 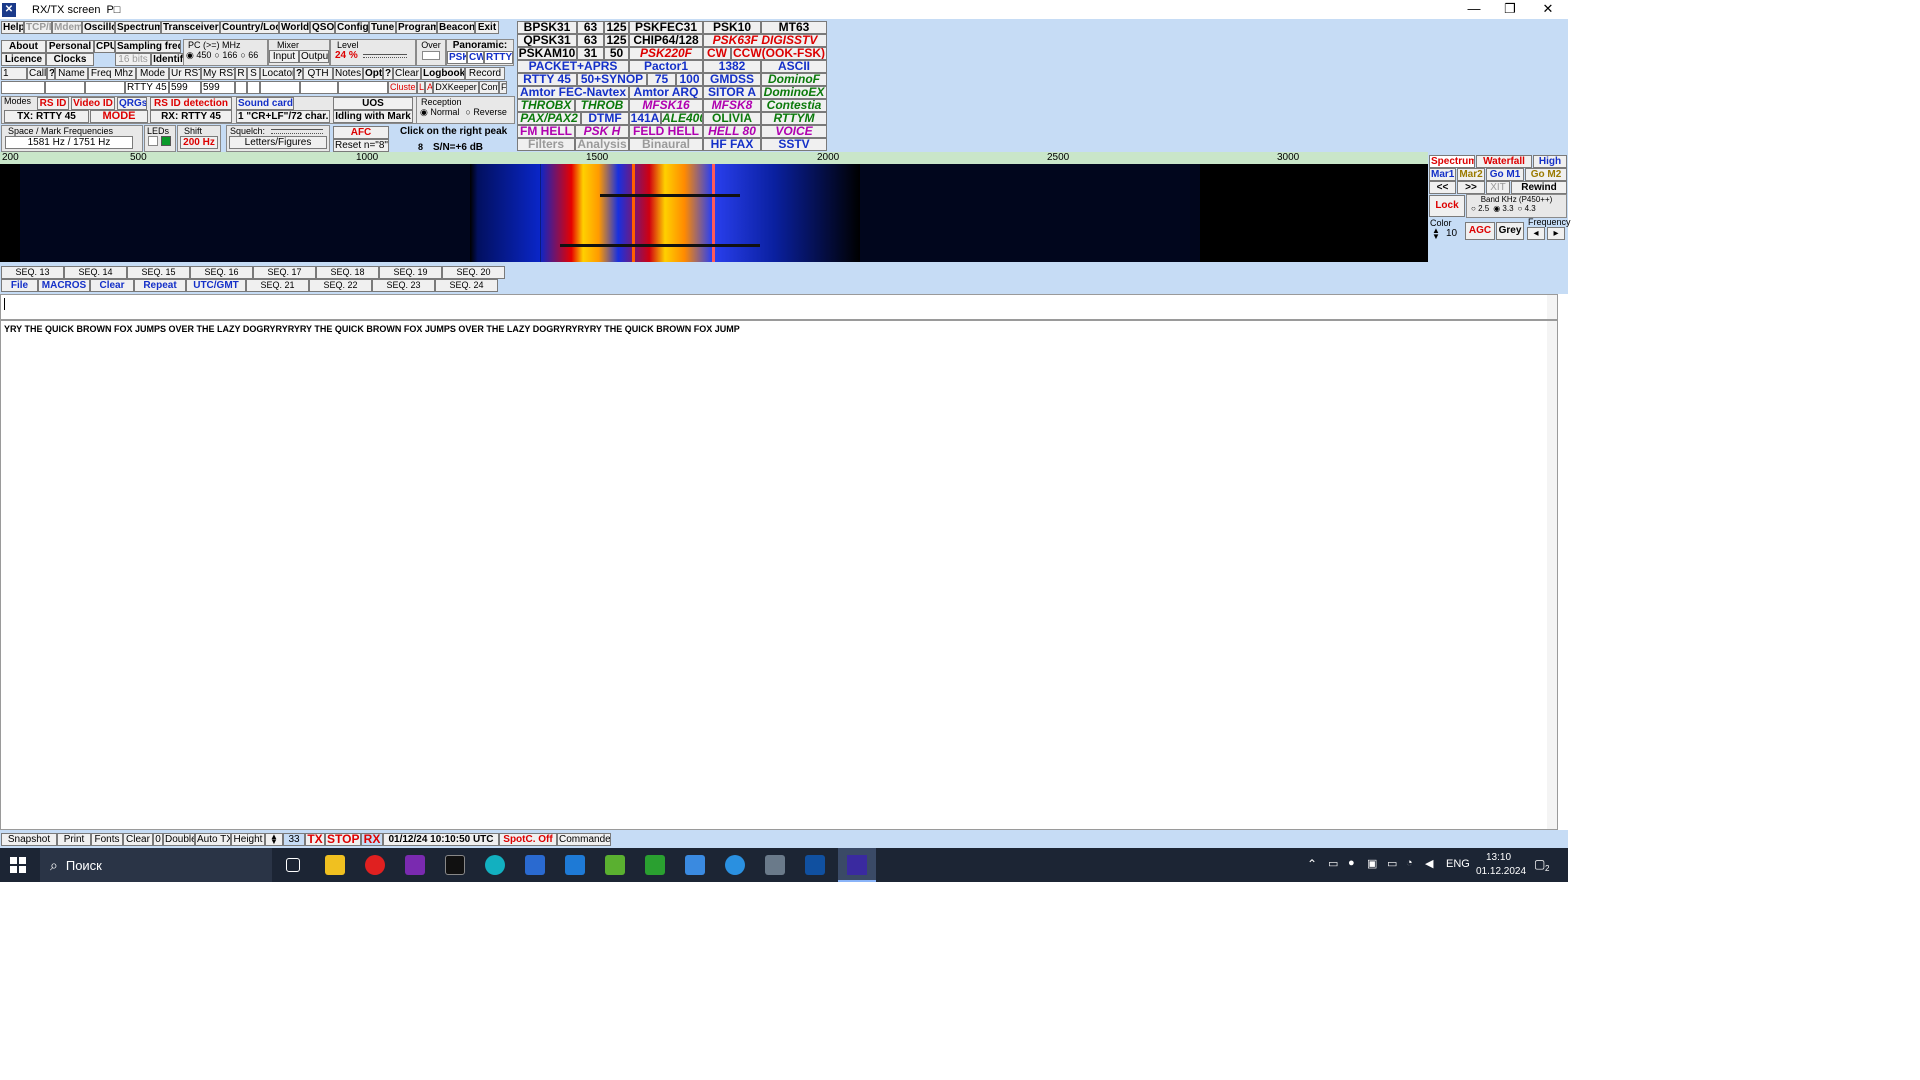 I want to click on app-q-icon, so click(x=495, y=865).